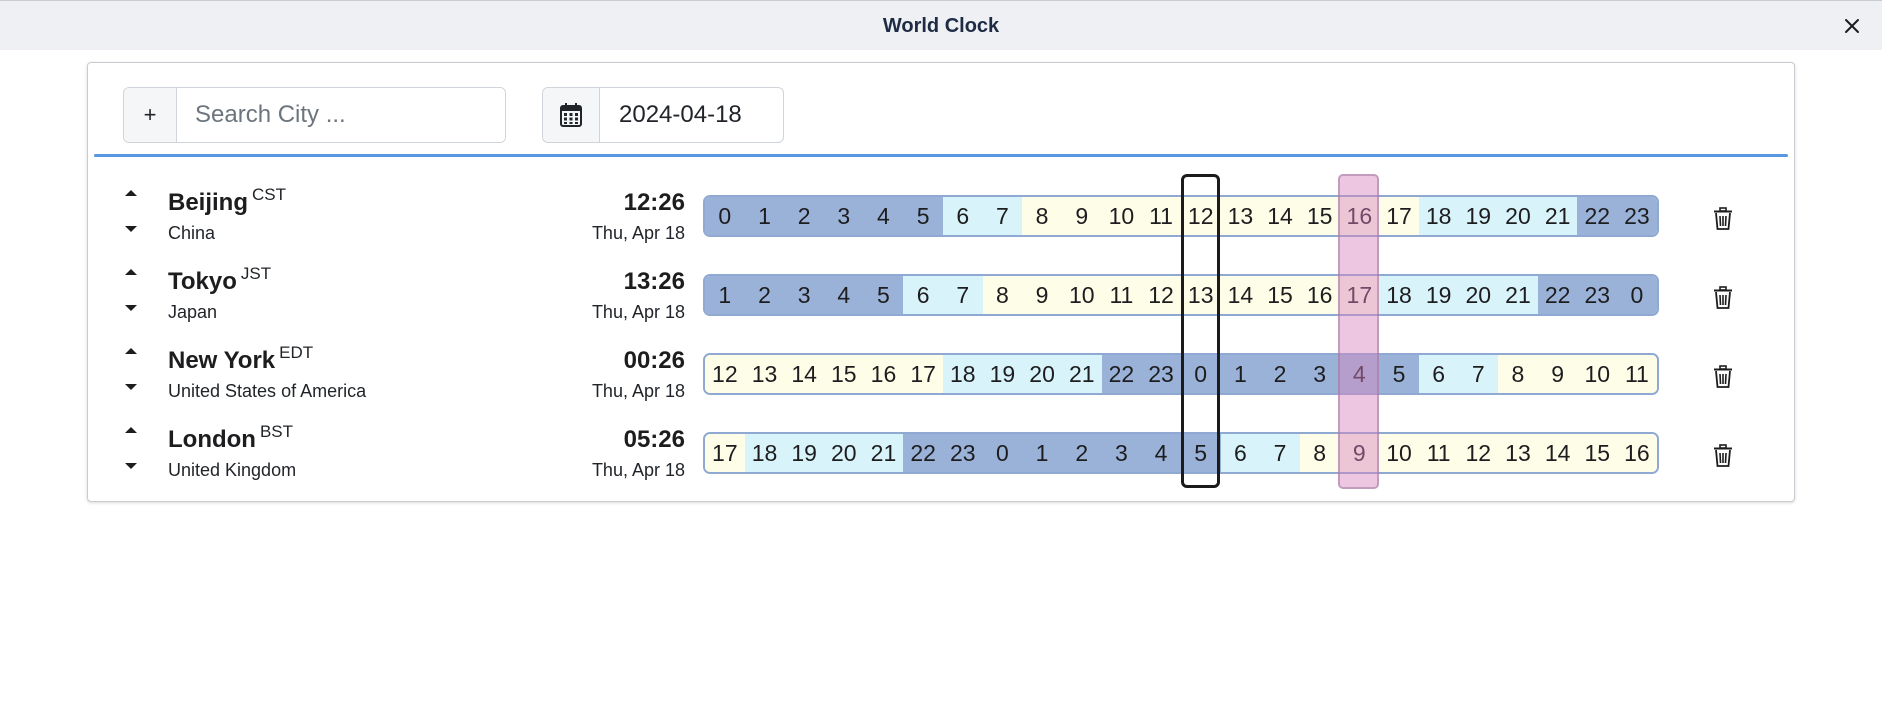 This screenshot has height=718, width=1882. What do you see at coordinates (571, 115) in the screenshot?
I see `calendar-icon` at bounding box center [571, 115].